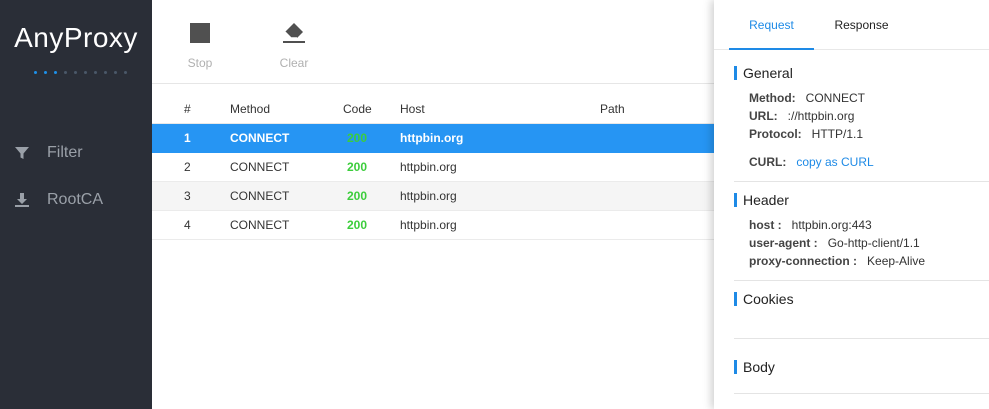 This screenshot has height=409, width=989. I want to click on general-method-value: CONNECT, so click(835, 98).